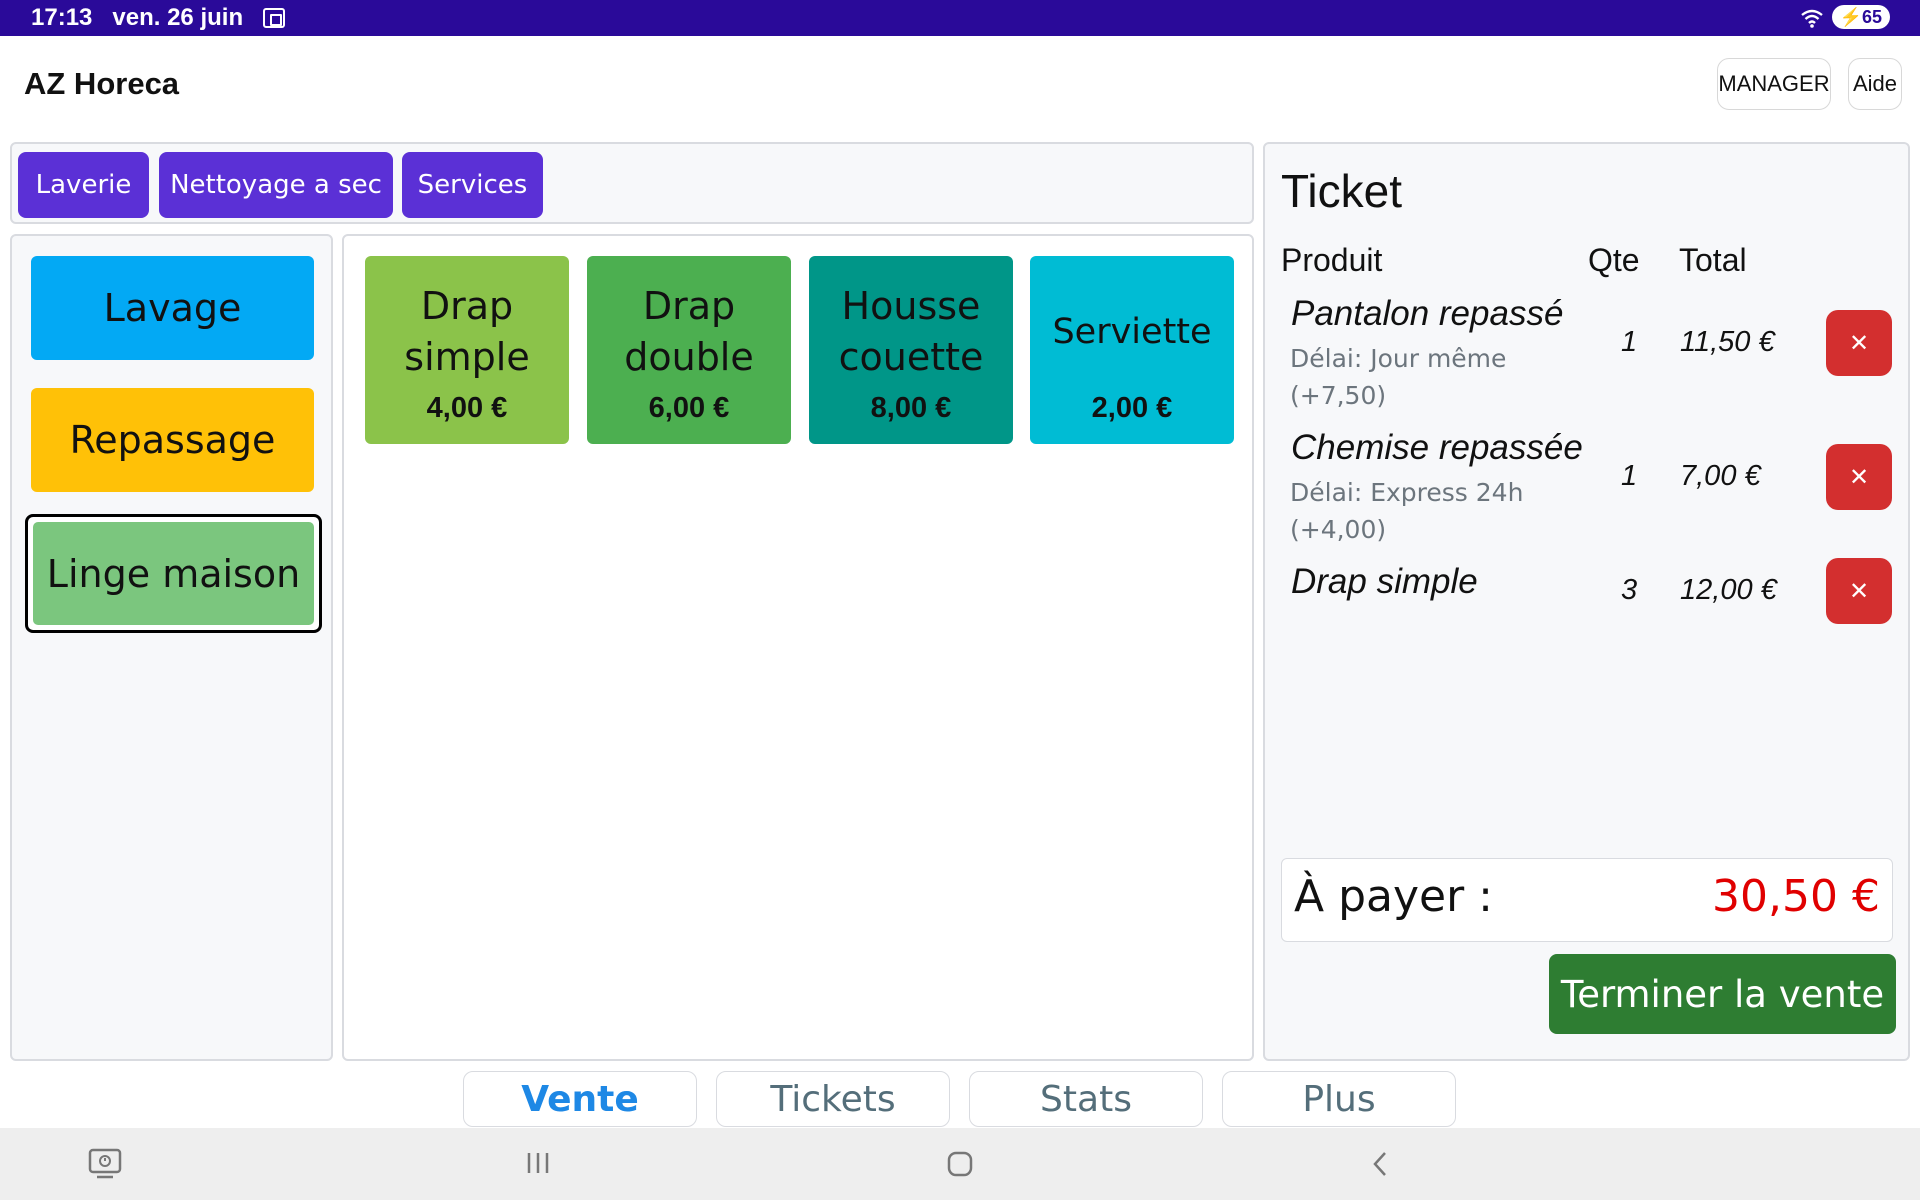  What do you see at coordinates (1339, 1099) in the screenshot?
I see `tab-plus: Plus` at bounding box center [1339, 1099].